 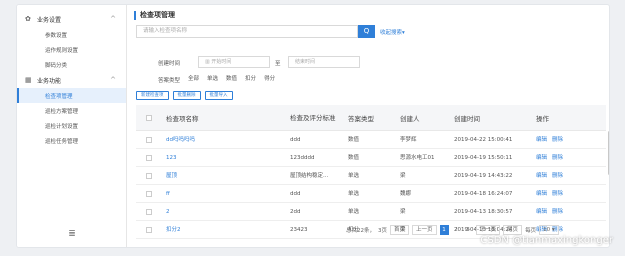 I want to click on first-page-button: 首页, so click(x=400, y=230).